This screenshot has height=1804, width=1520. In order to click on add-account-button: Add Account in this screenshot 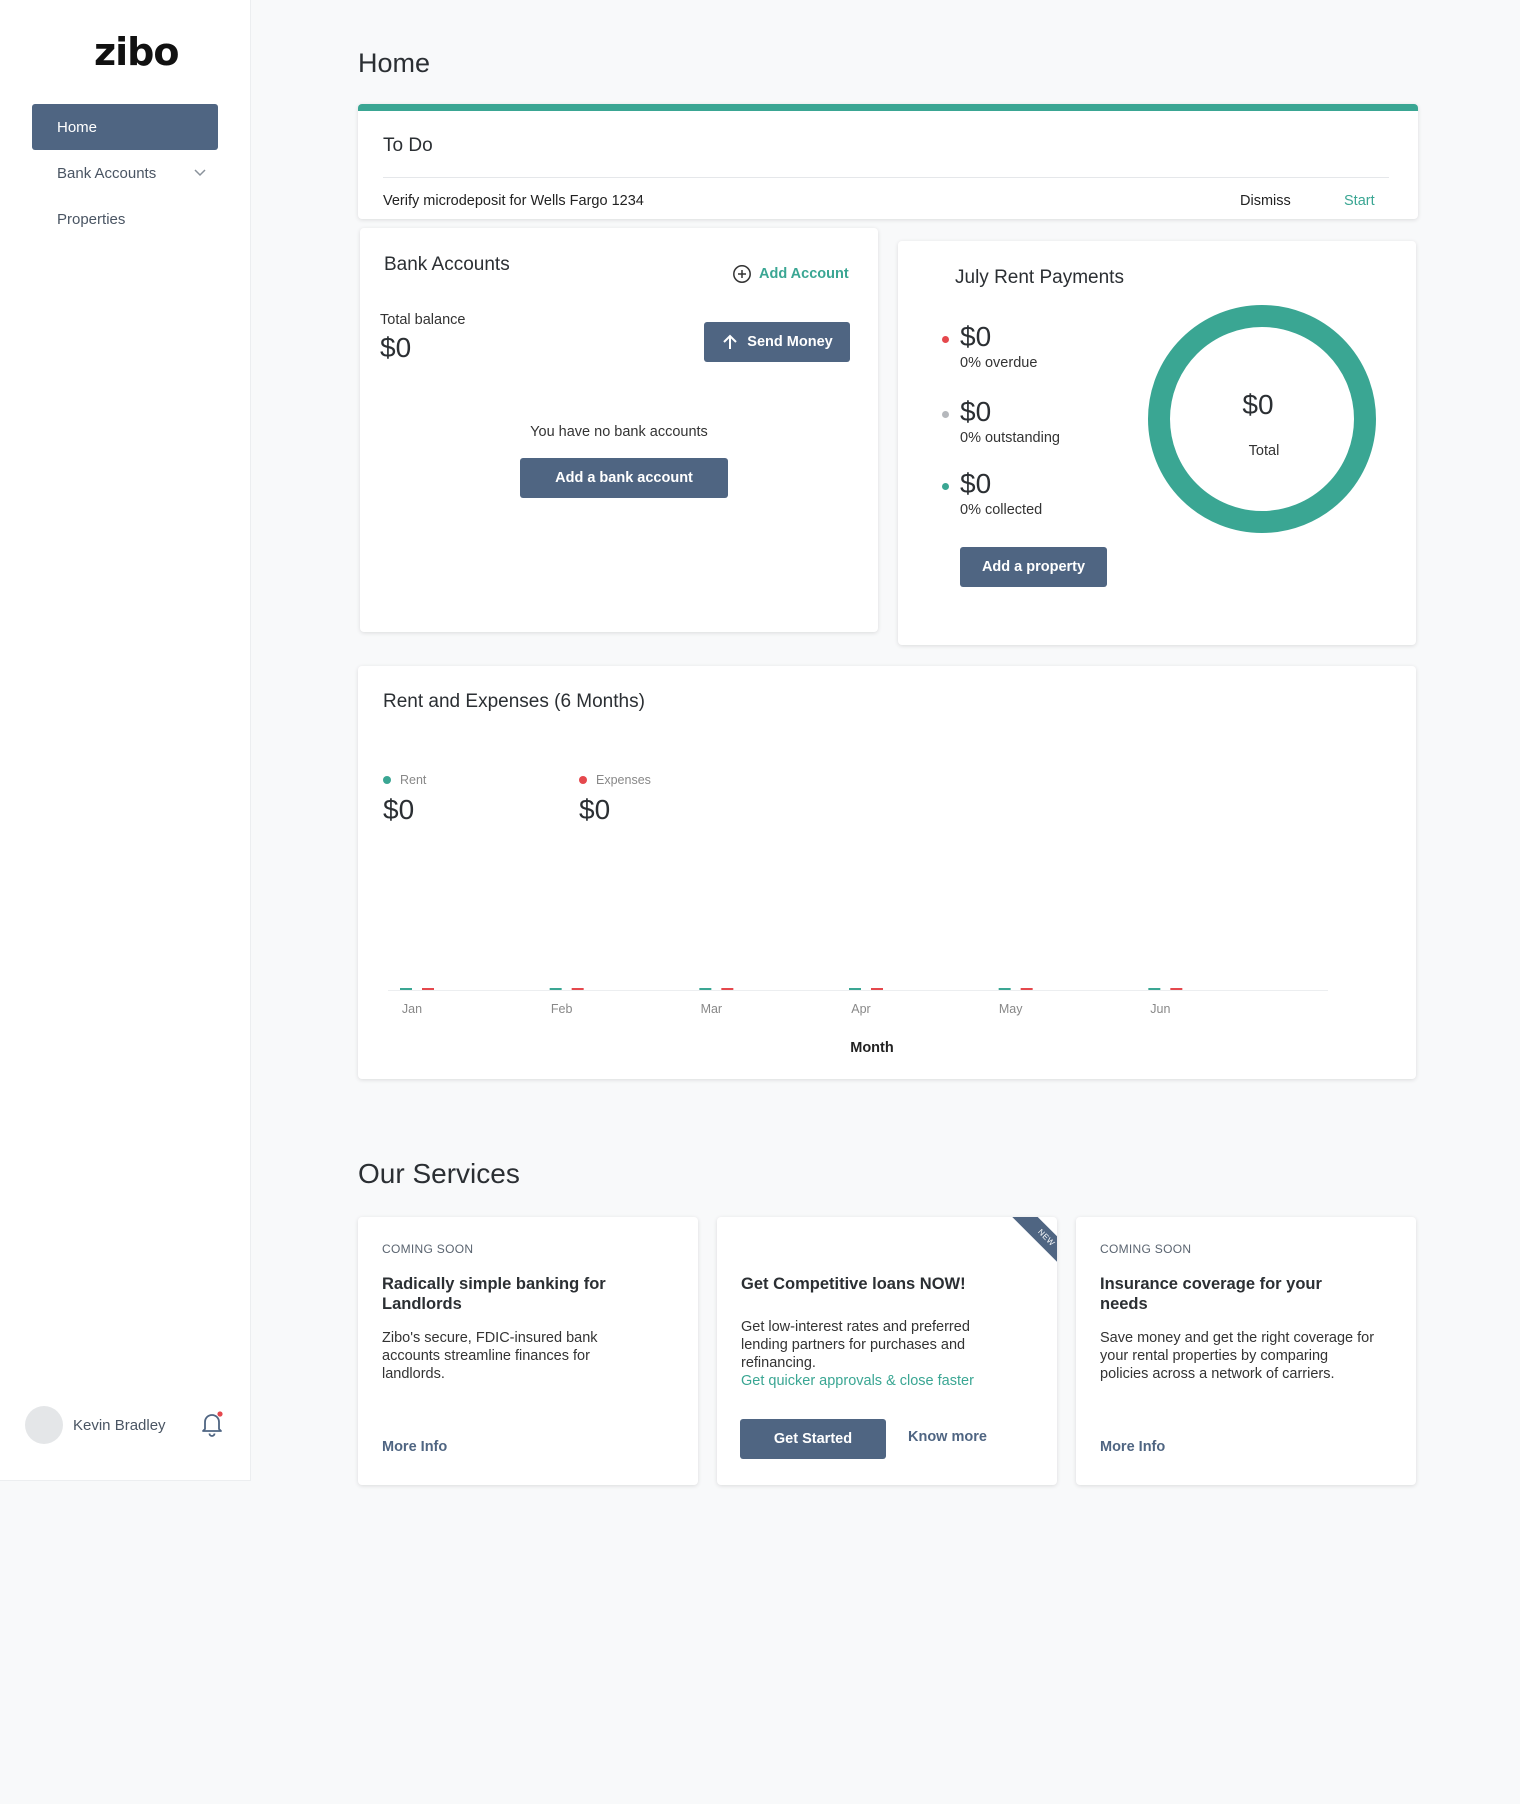, I will do `click(790, 274)`.